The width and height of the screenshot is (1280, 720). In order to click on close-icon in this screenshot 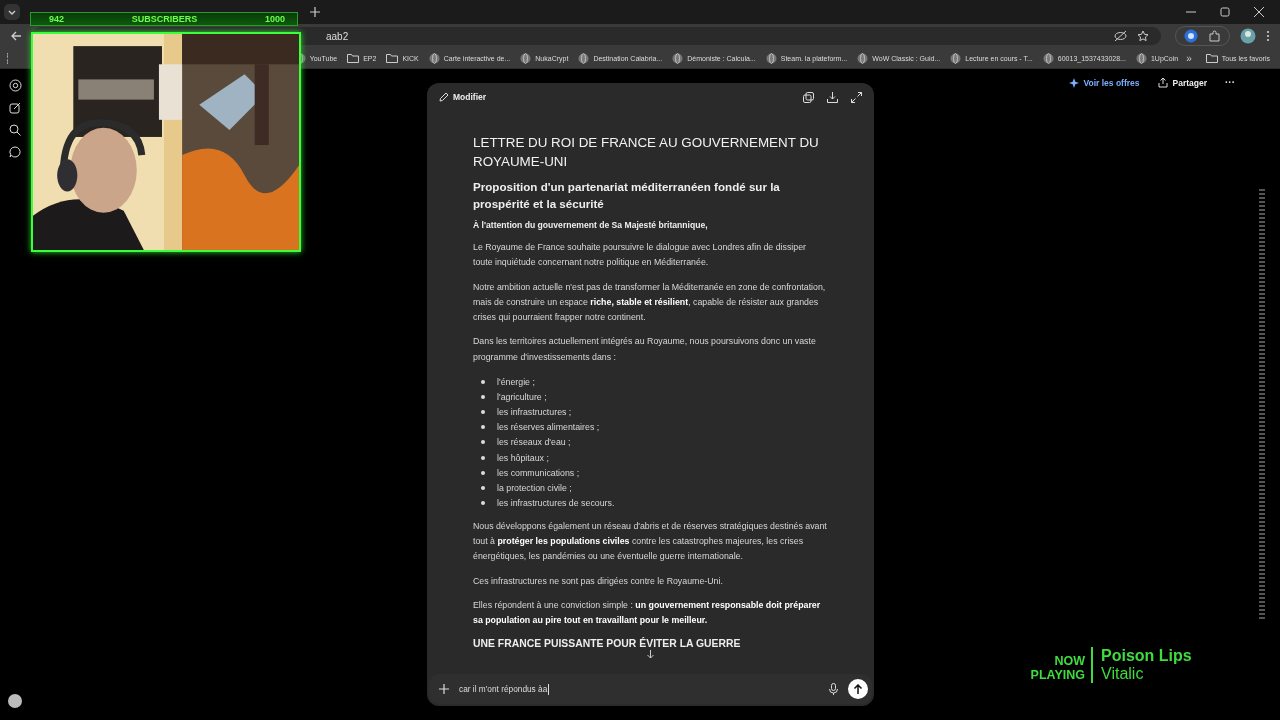, I will do `click(1259, 12)`.